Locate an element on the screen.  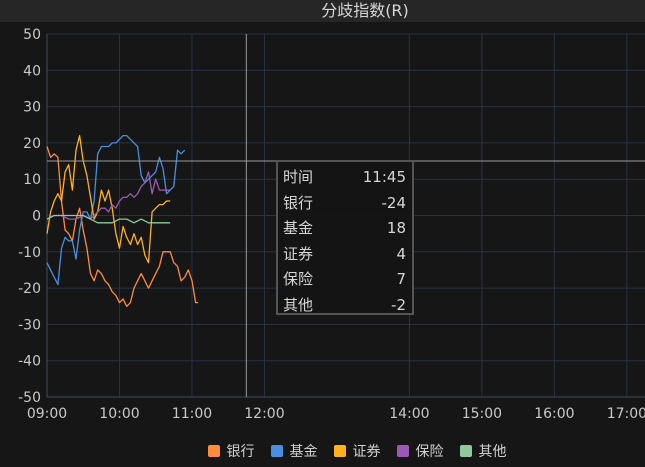
tooltip-series-value: 7 is located at coordinates (401, 279).